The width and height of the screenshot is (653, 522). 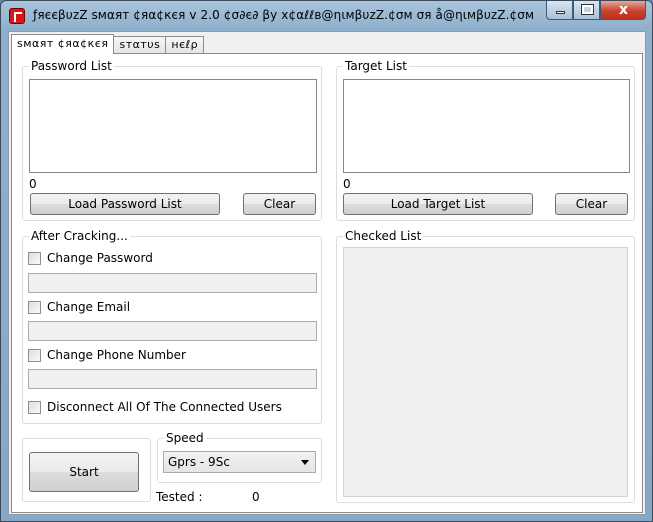 What do you see at coordinates (185, 45) in the screenshot?
I see `tab-help: нєℓρ` at bounding box center [185, 45].